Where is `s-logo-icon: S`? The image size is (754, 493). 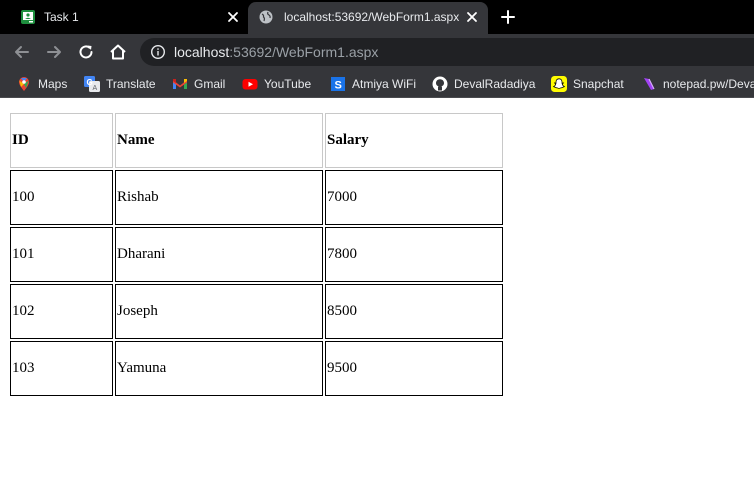
s-logo-icon: S is located at coordinates (338, 84).